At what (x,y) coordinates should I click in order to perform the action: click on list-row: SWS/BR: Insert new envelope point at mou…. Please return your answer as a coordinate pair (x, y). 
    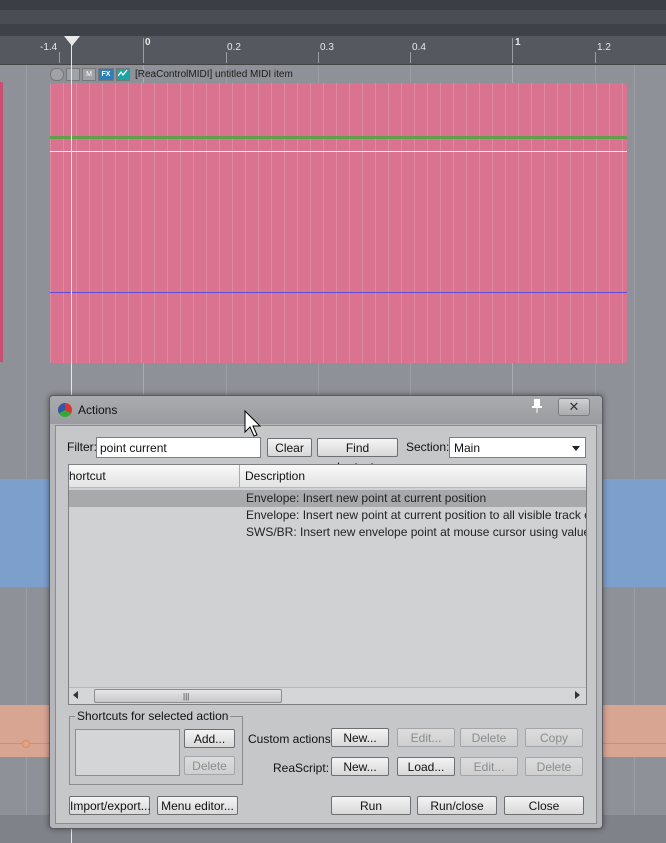
    Looking at the image, I should click on (327, 532).